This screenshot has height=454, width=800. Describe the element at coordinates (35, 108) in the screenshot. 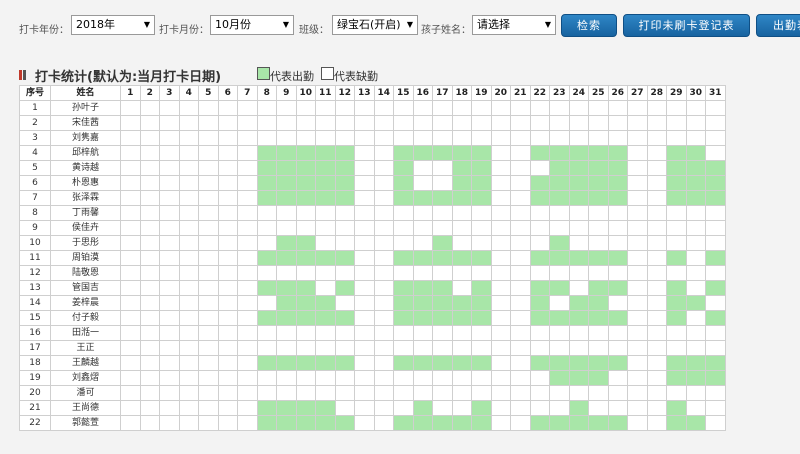

I see `row-index: 1` at that location.